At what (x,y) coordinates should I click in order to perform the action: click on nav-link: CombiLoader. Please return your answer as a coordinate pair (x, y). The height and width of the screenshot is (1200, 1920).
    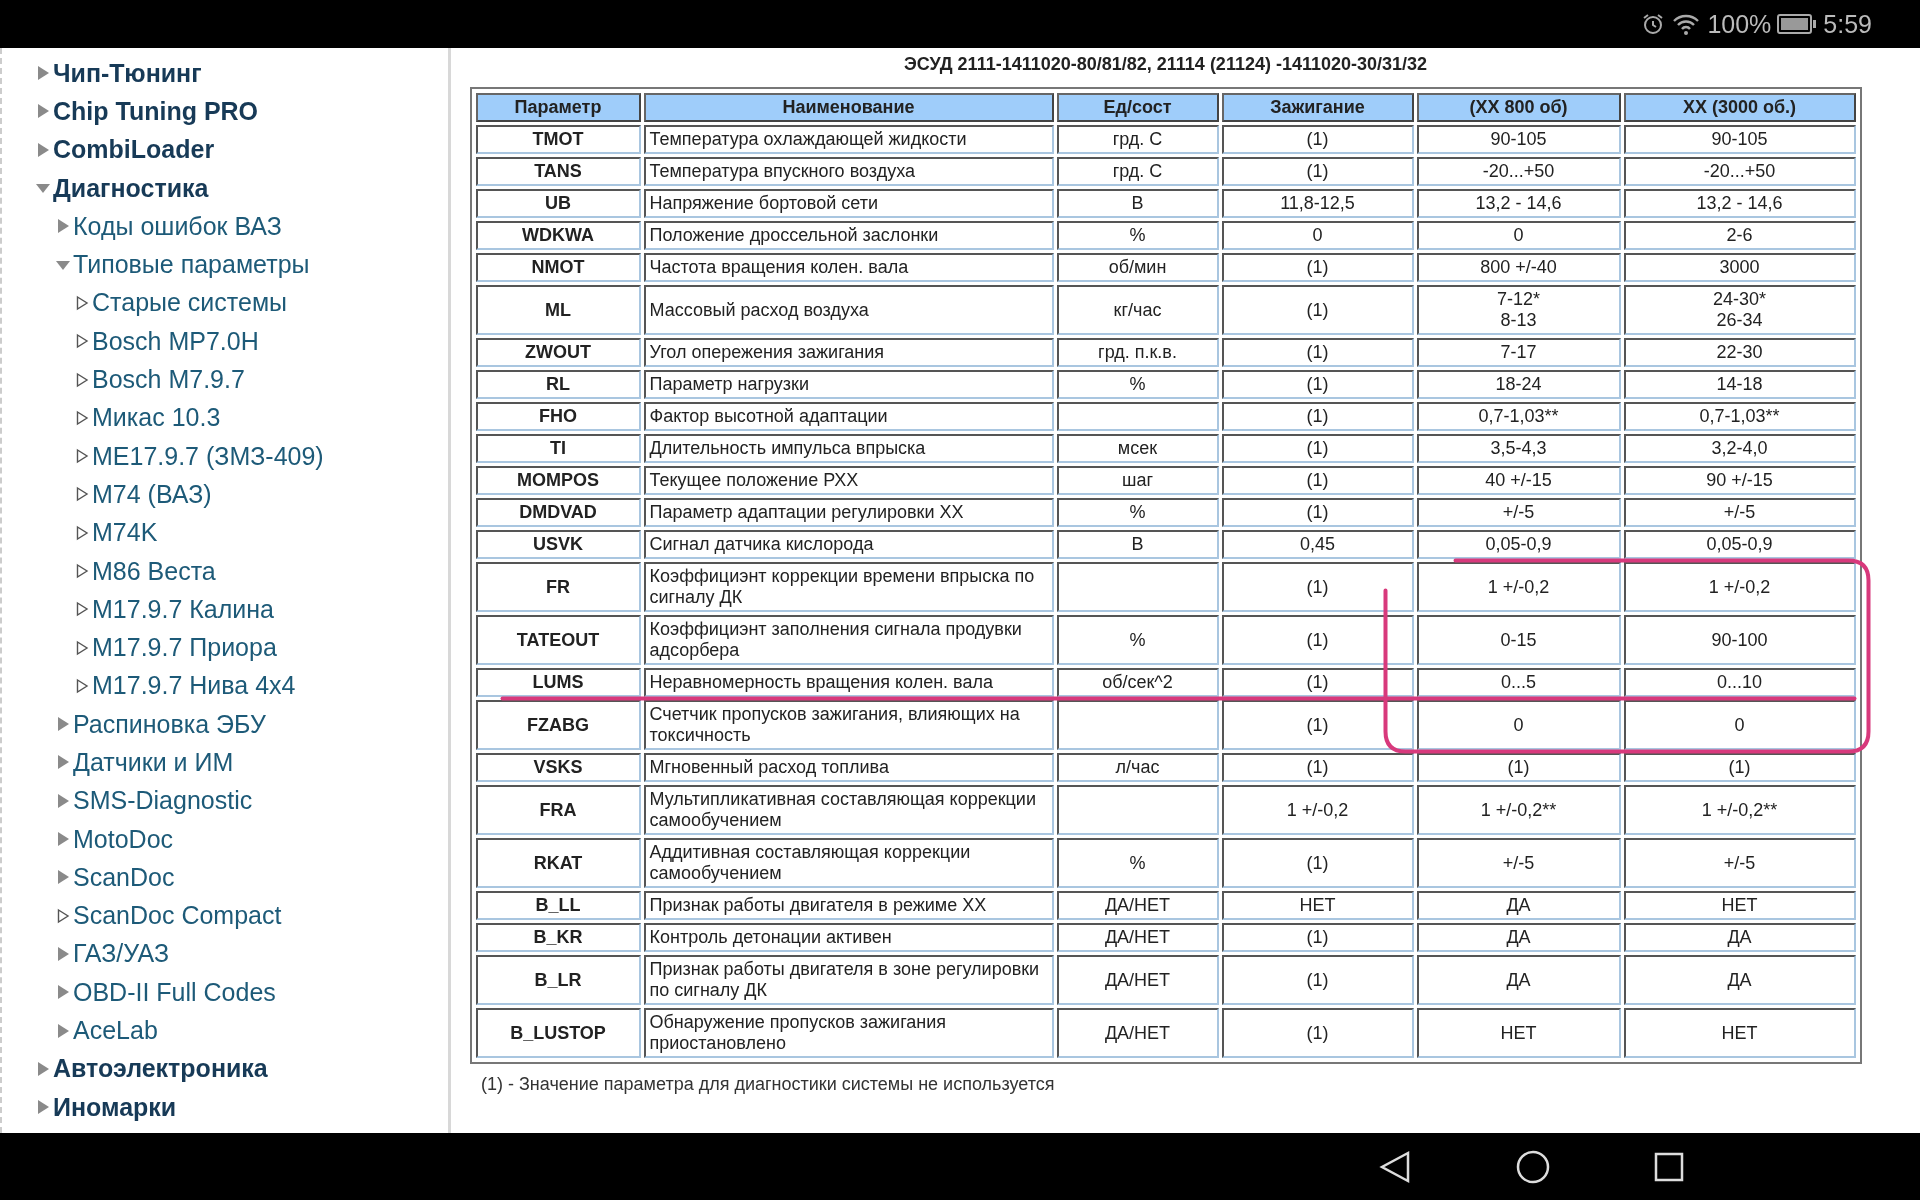
    Looking at the image, I should click on (134, 150).